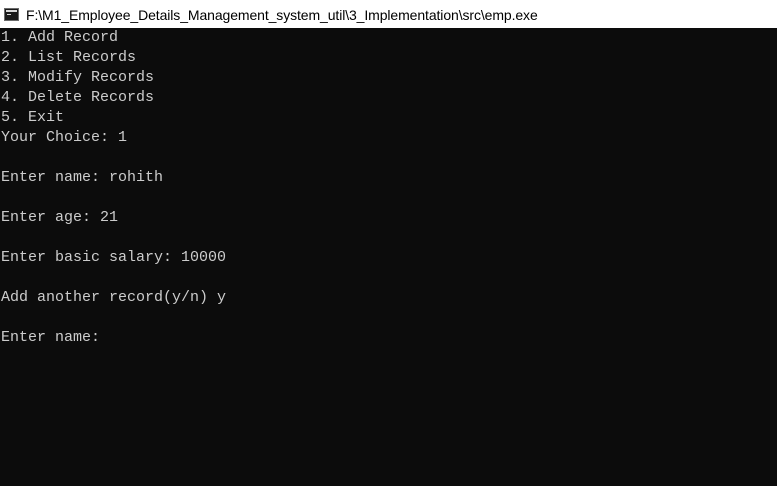 Image resolution: width=777 pixels, height=486 pixels. I want to click on choice-prompt-line: Your Choice: 1, so click(64, 137).